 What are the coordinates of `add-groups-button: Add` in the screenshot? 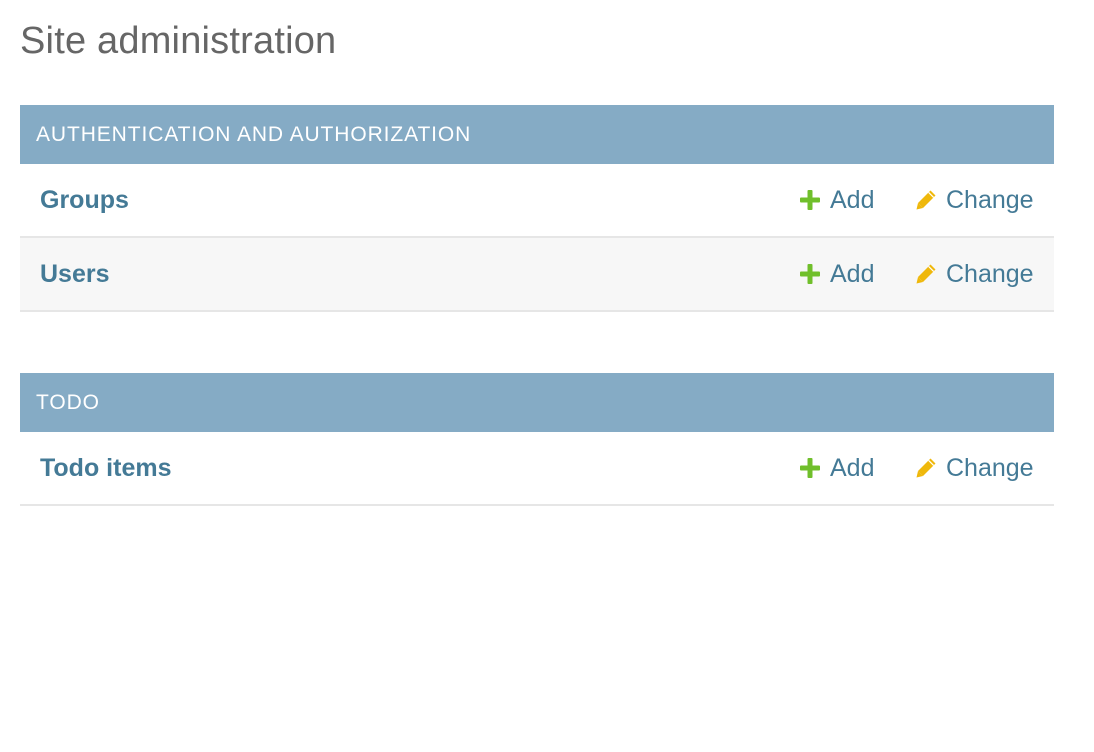 It's located at (836, 200).